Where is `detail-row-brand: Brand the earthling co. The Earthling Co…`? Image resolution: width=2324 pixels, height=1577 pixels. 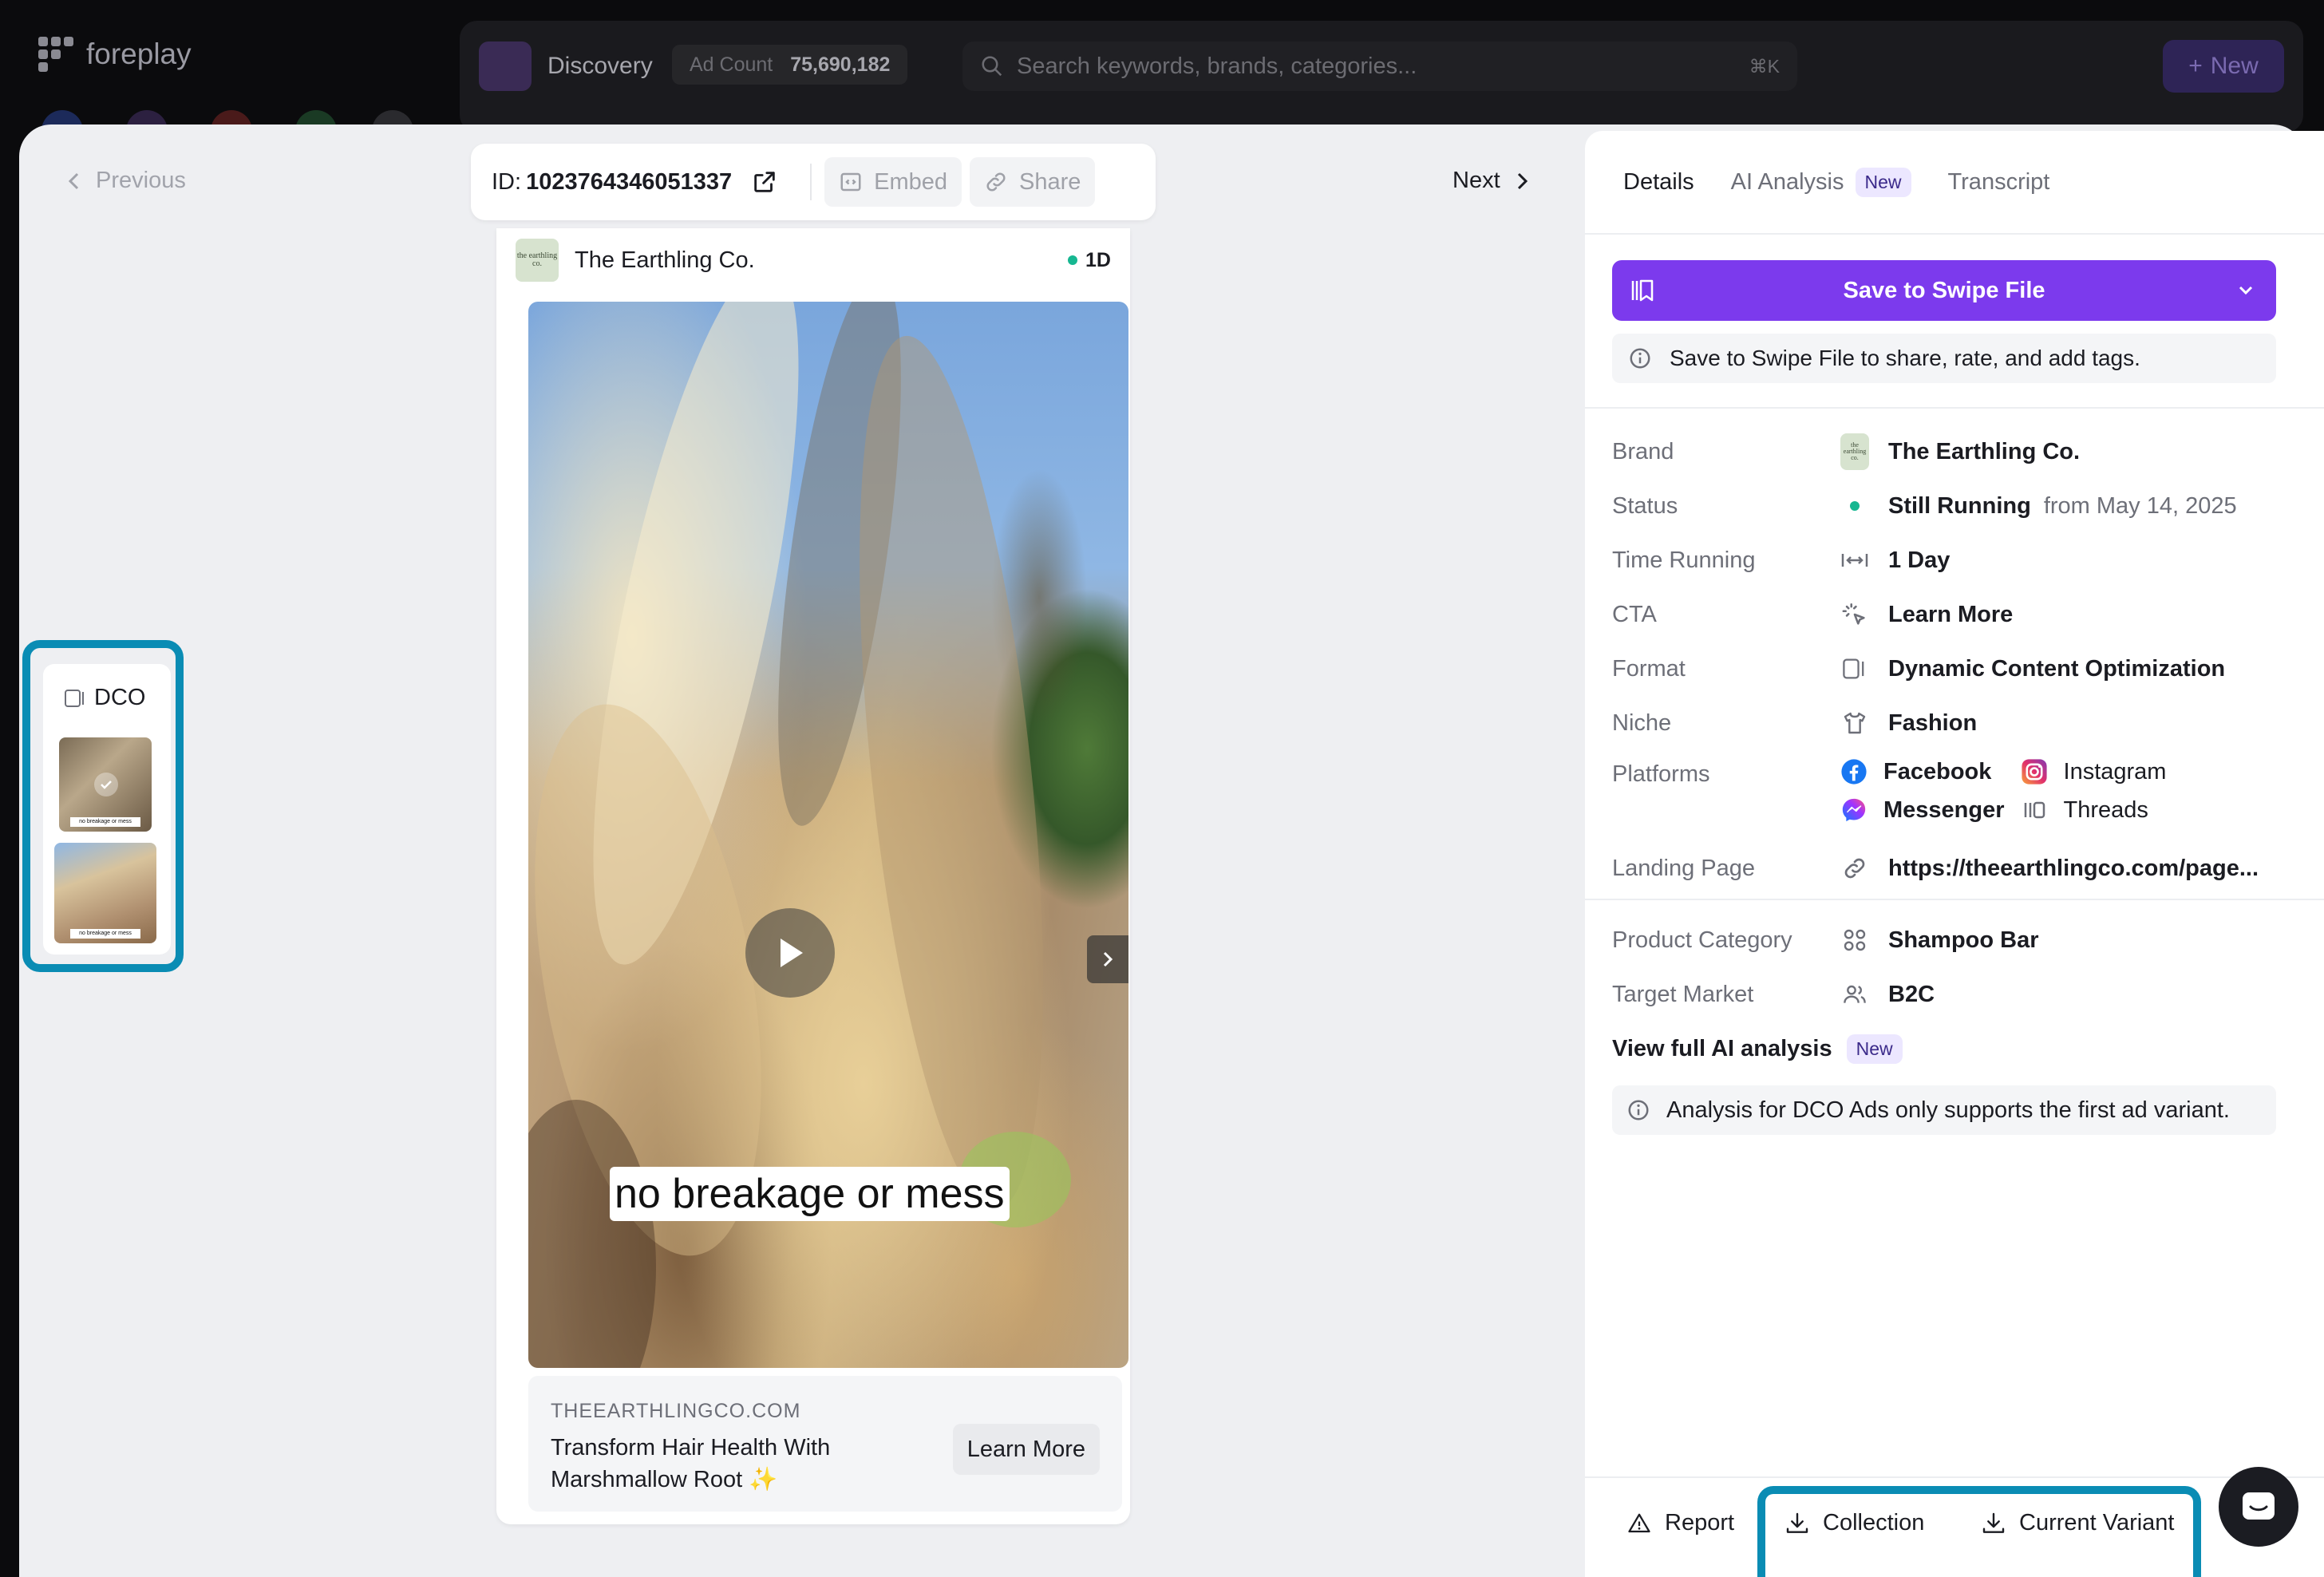
detail-row-brand: Brand the earthling co. The Earthling Co… is located at coordinates (1959, 452).